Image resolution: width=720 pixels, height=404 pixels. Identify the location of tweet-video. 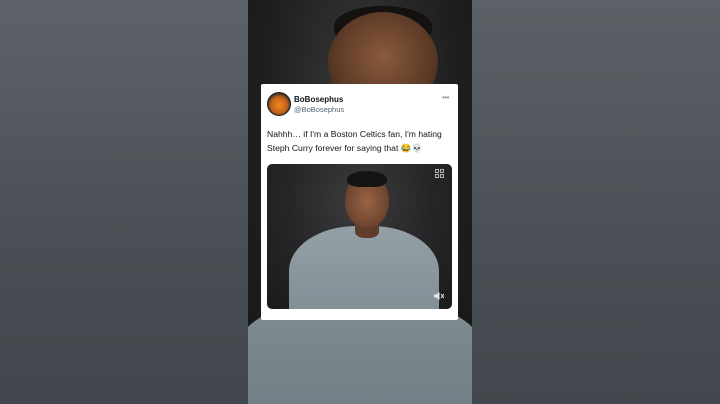
(359, 236).